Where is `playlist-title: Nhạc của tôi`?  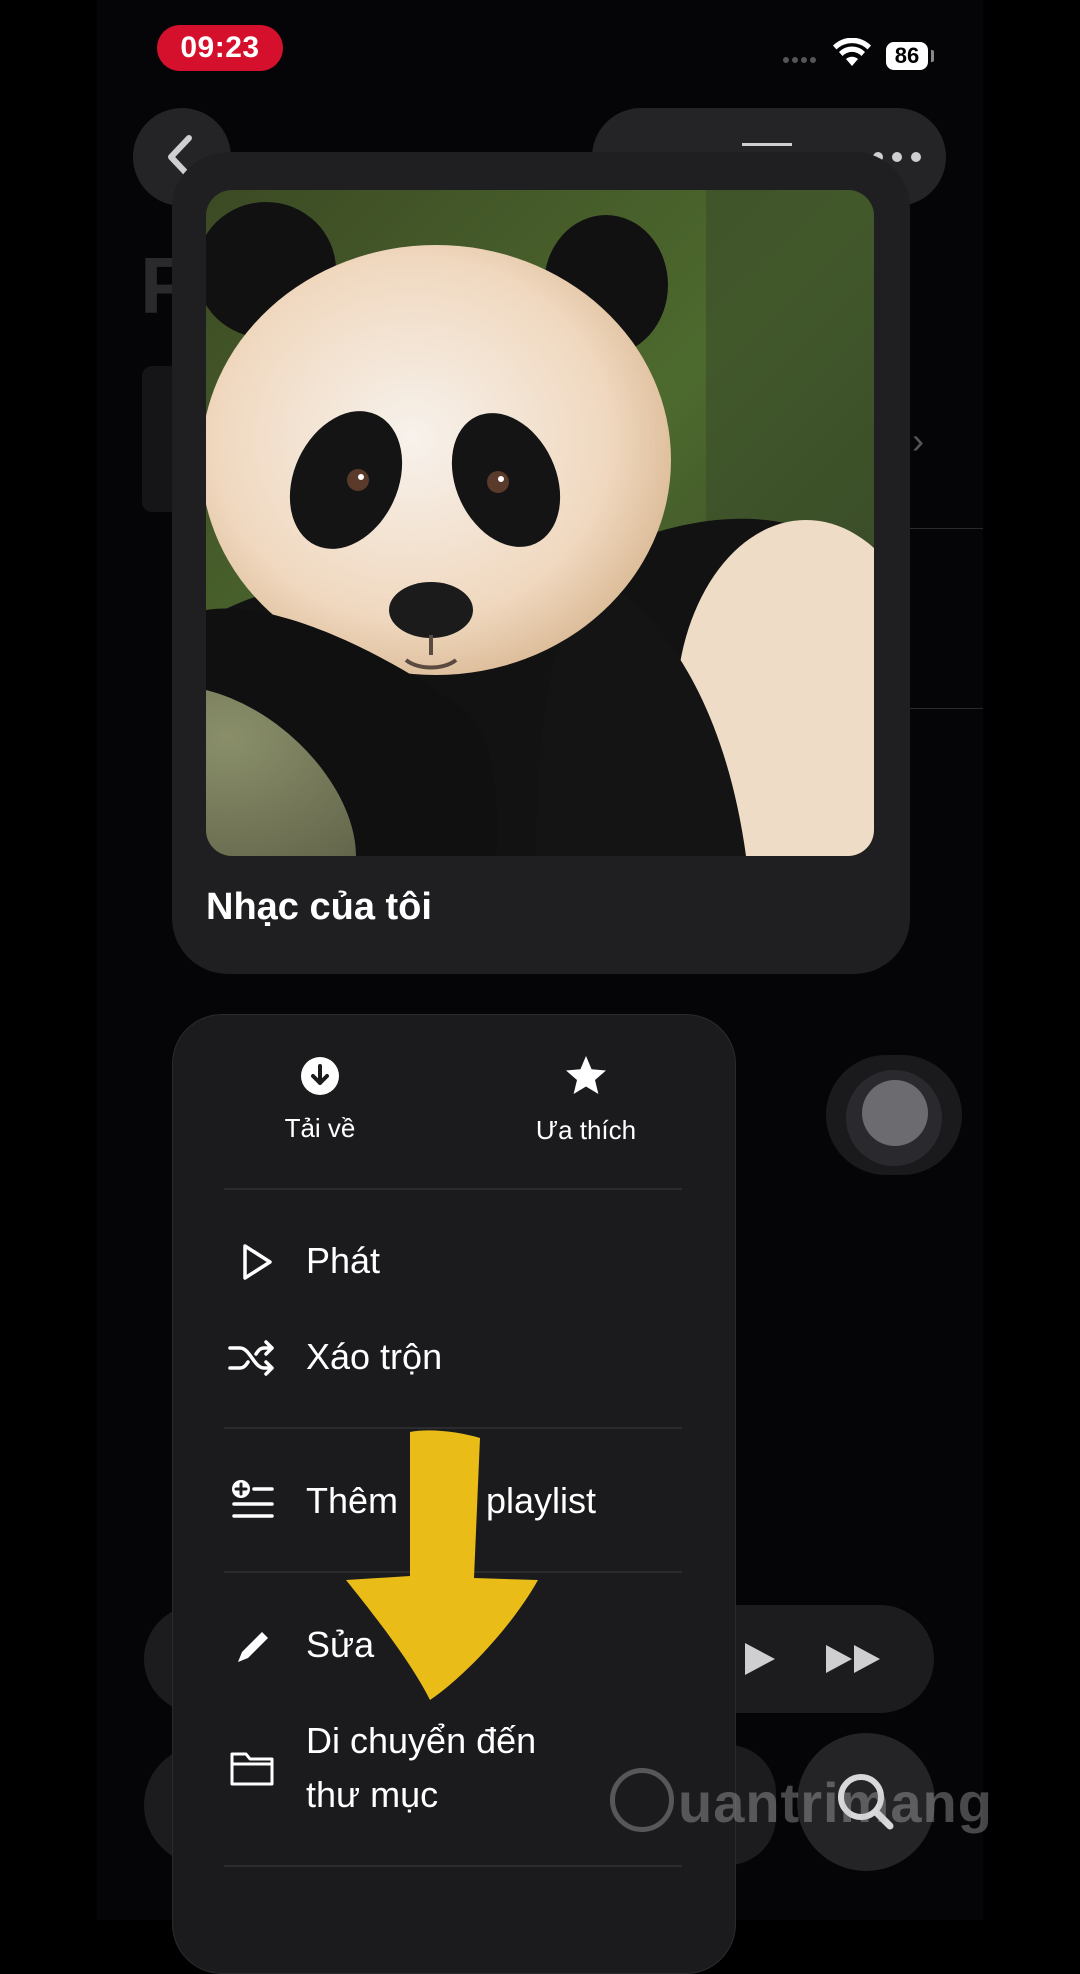 playlist-title: Nhạc của tôi is located at coordinates (319, 907).